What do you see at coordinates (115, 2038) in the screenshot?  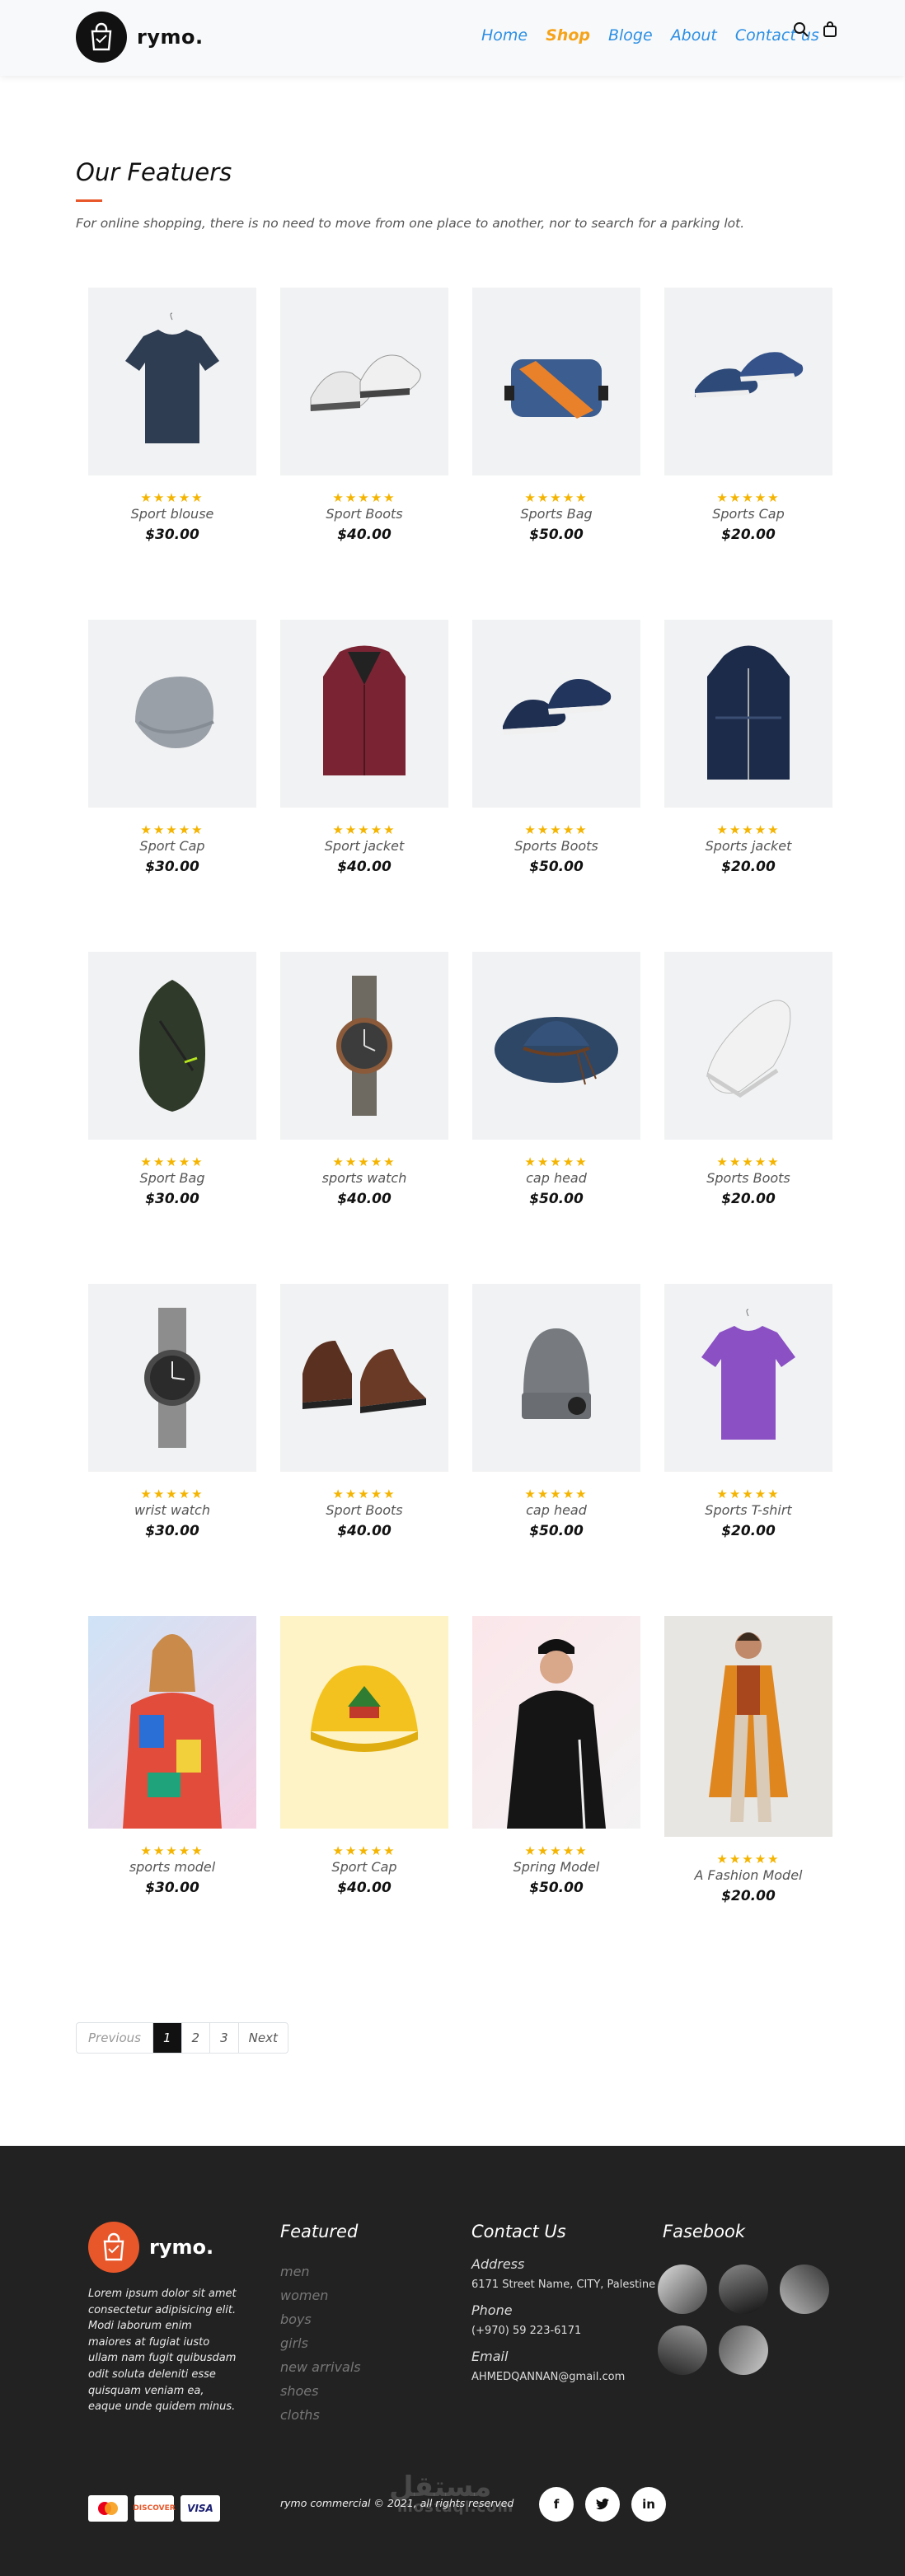 I see `pagination-previous: Previous` at bounding box center [115, 2038].